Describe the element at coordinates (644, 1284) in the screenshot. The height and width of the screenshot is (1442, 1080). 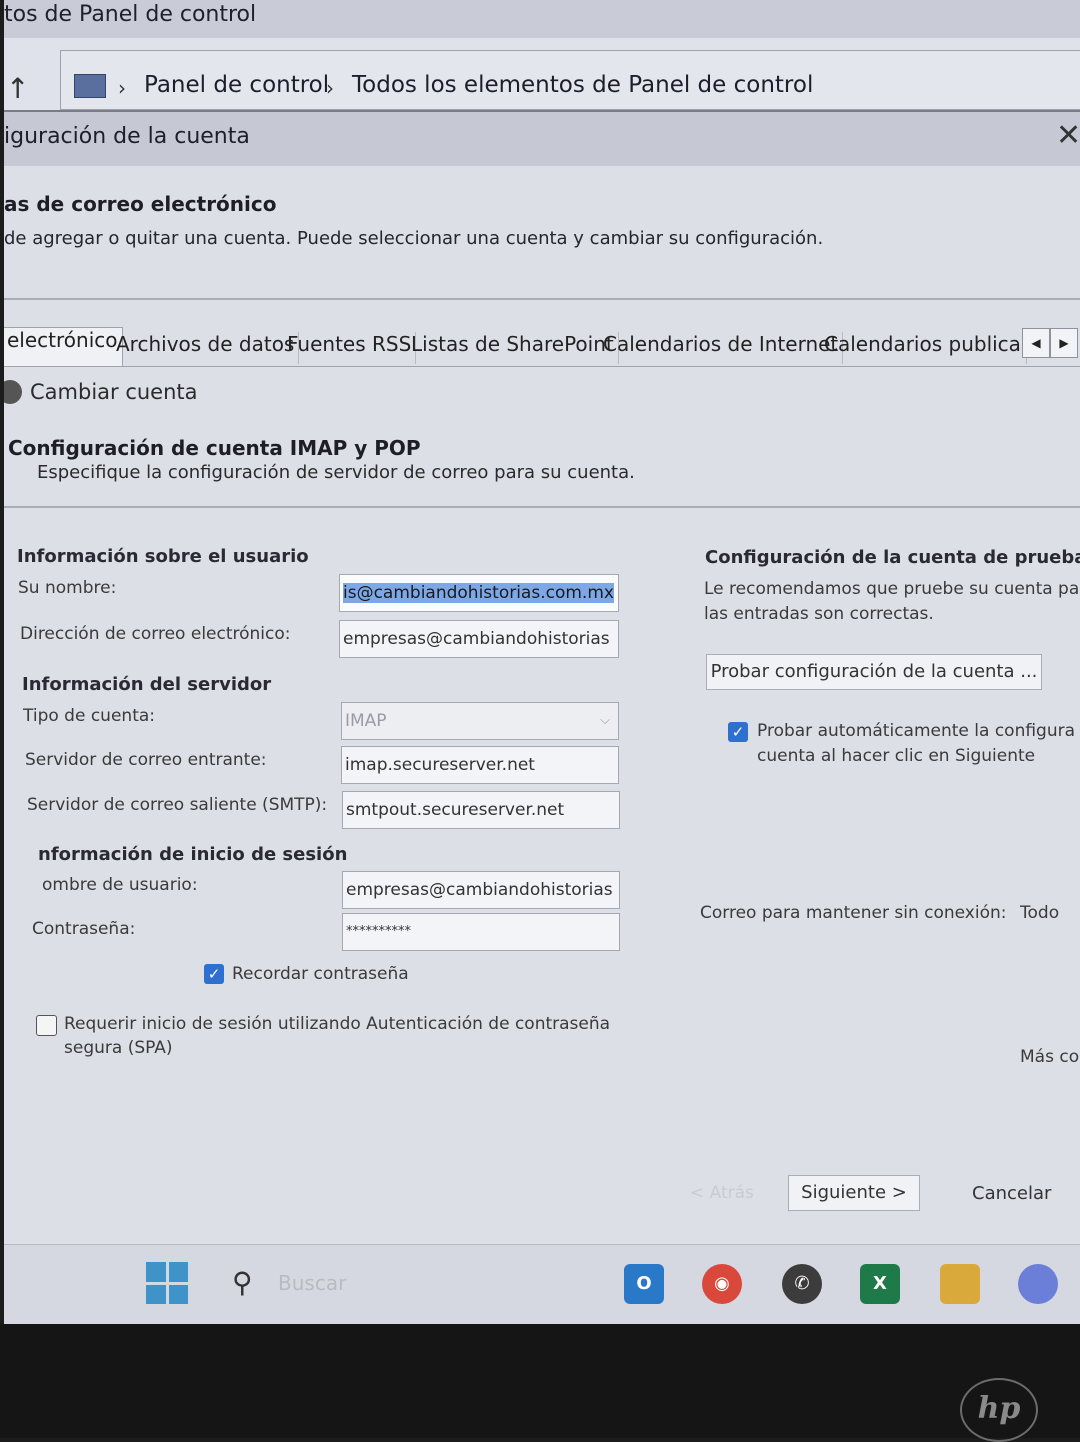
I see `outlook-icon: O` at that location.